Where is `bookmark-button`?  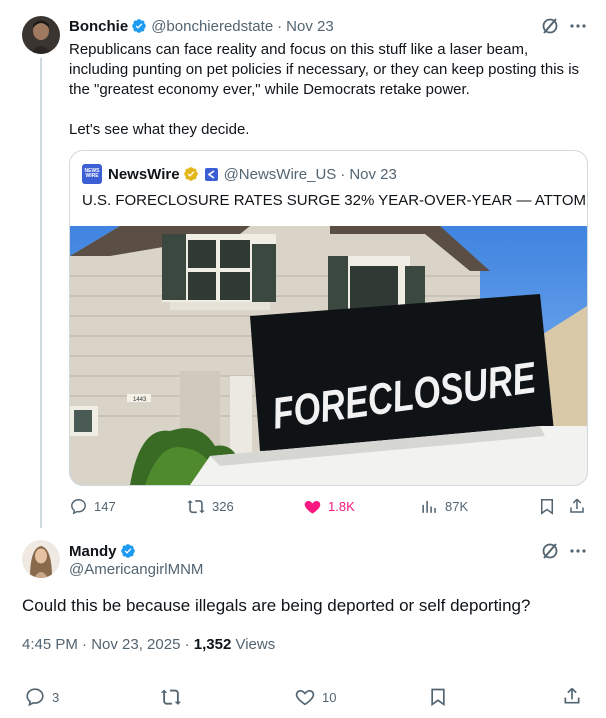 bookmark-button is located at coordinates (547, 509).